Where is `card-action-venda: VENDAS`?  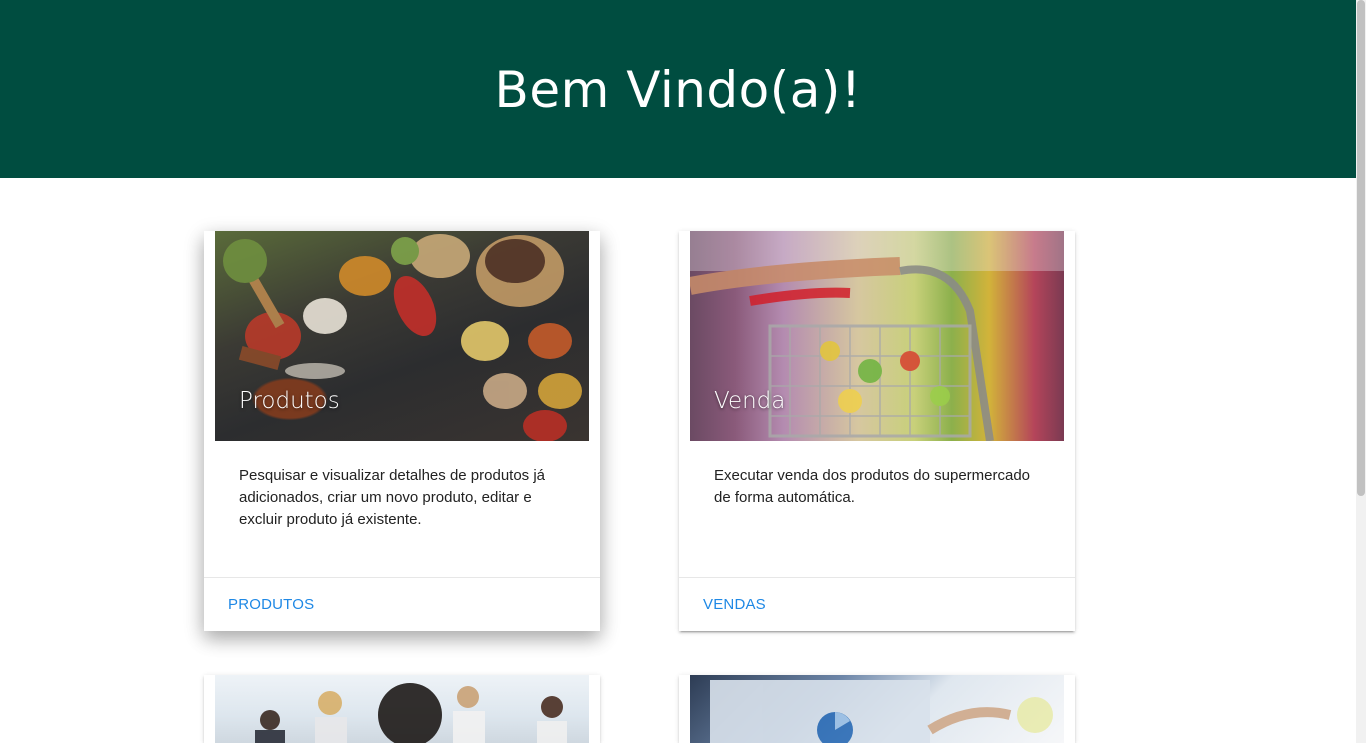 card-action-venda: VENDAS is located at coordinates (877, 604).